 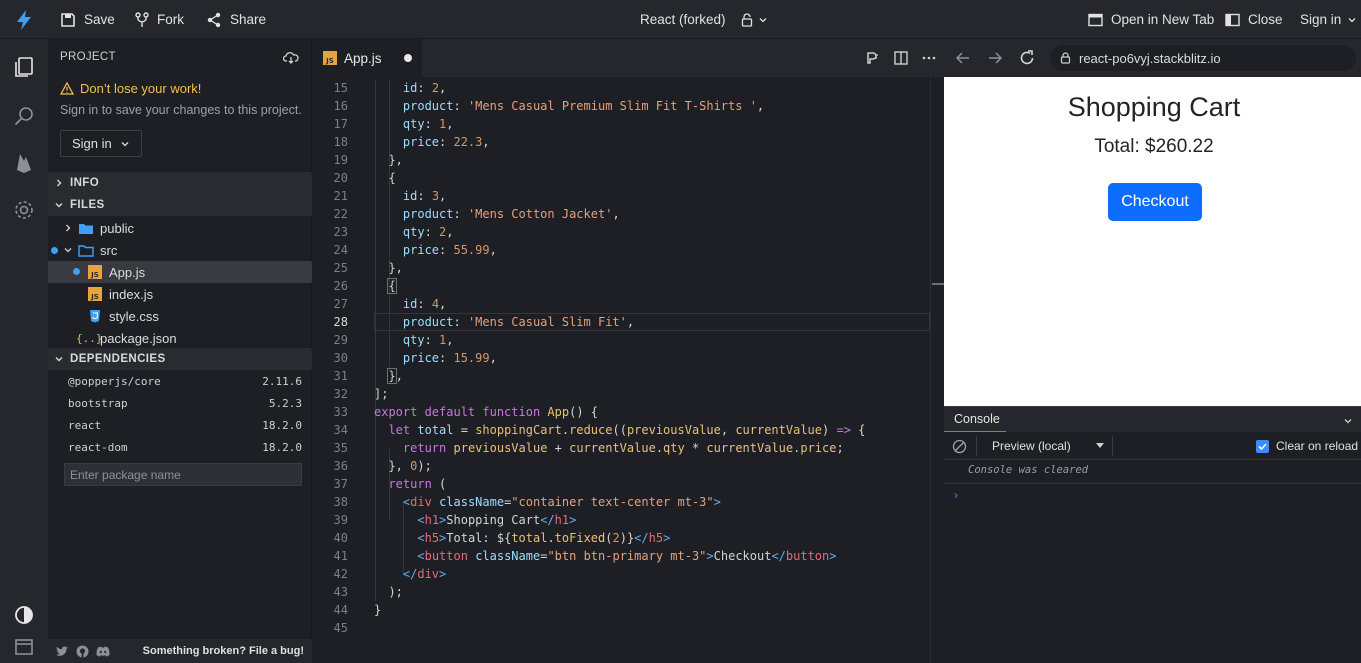 What do you see at coordinates (101, 143) in the screenshot?
I see `sidebar-sign-in-button: Sign in` at bounding box center [101, 143].